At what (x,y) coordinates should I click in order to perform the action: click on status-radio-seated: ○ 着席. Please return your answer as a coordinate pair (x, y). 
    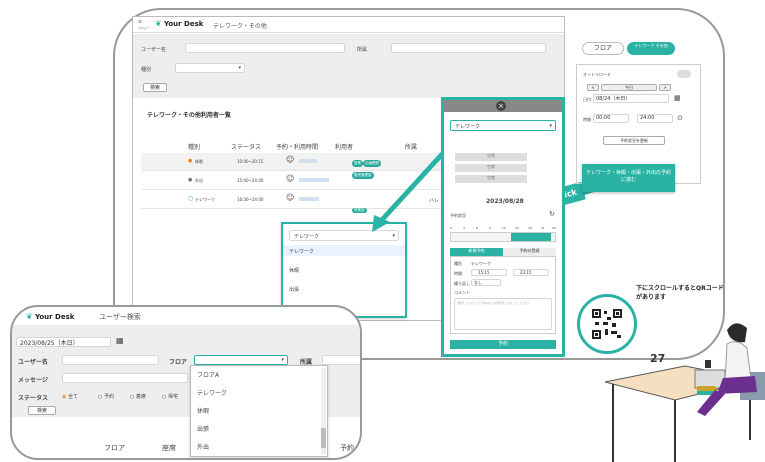
    Looking at the image, I should click on (138, 396).